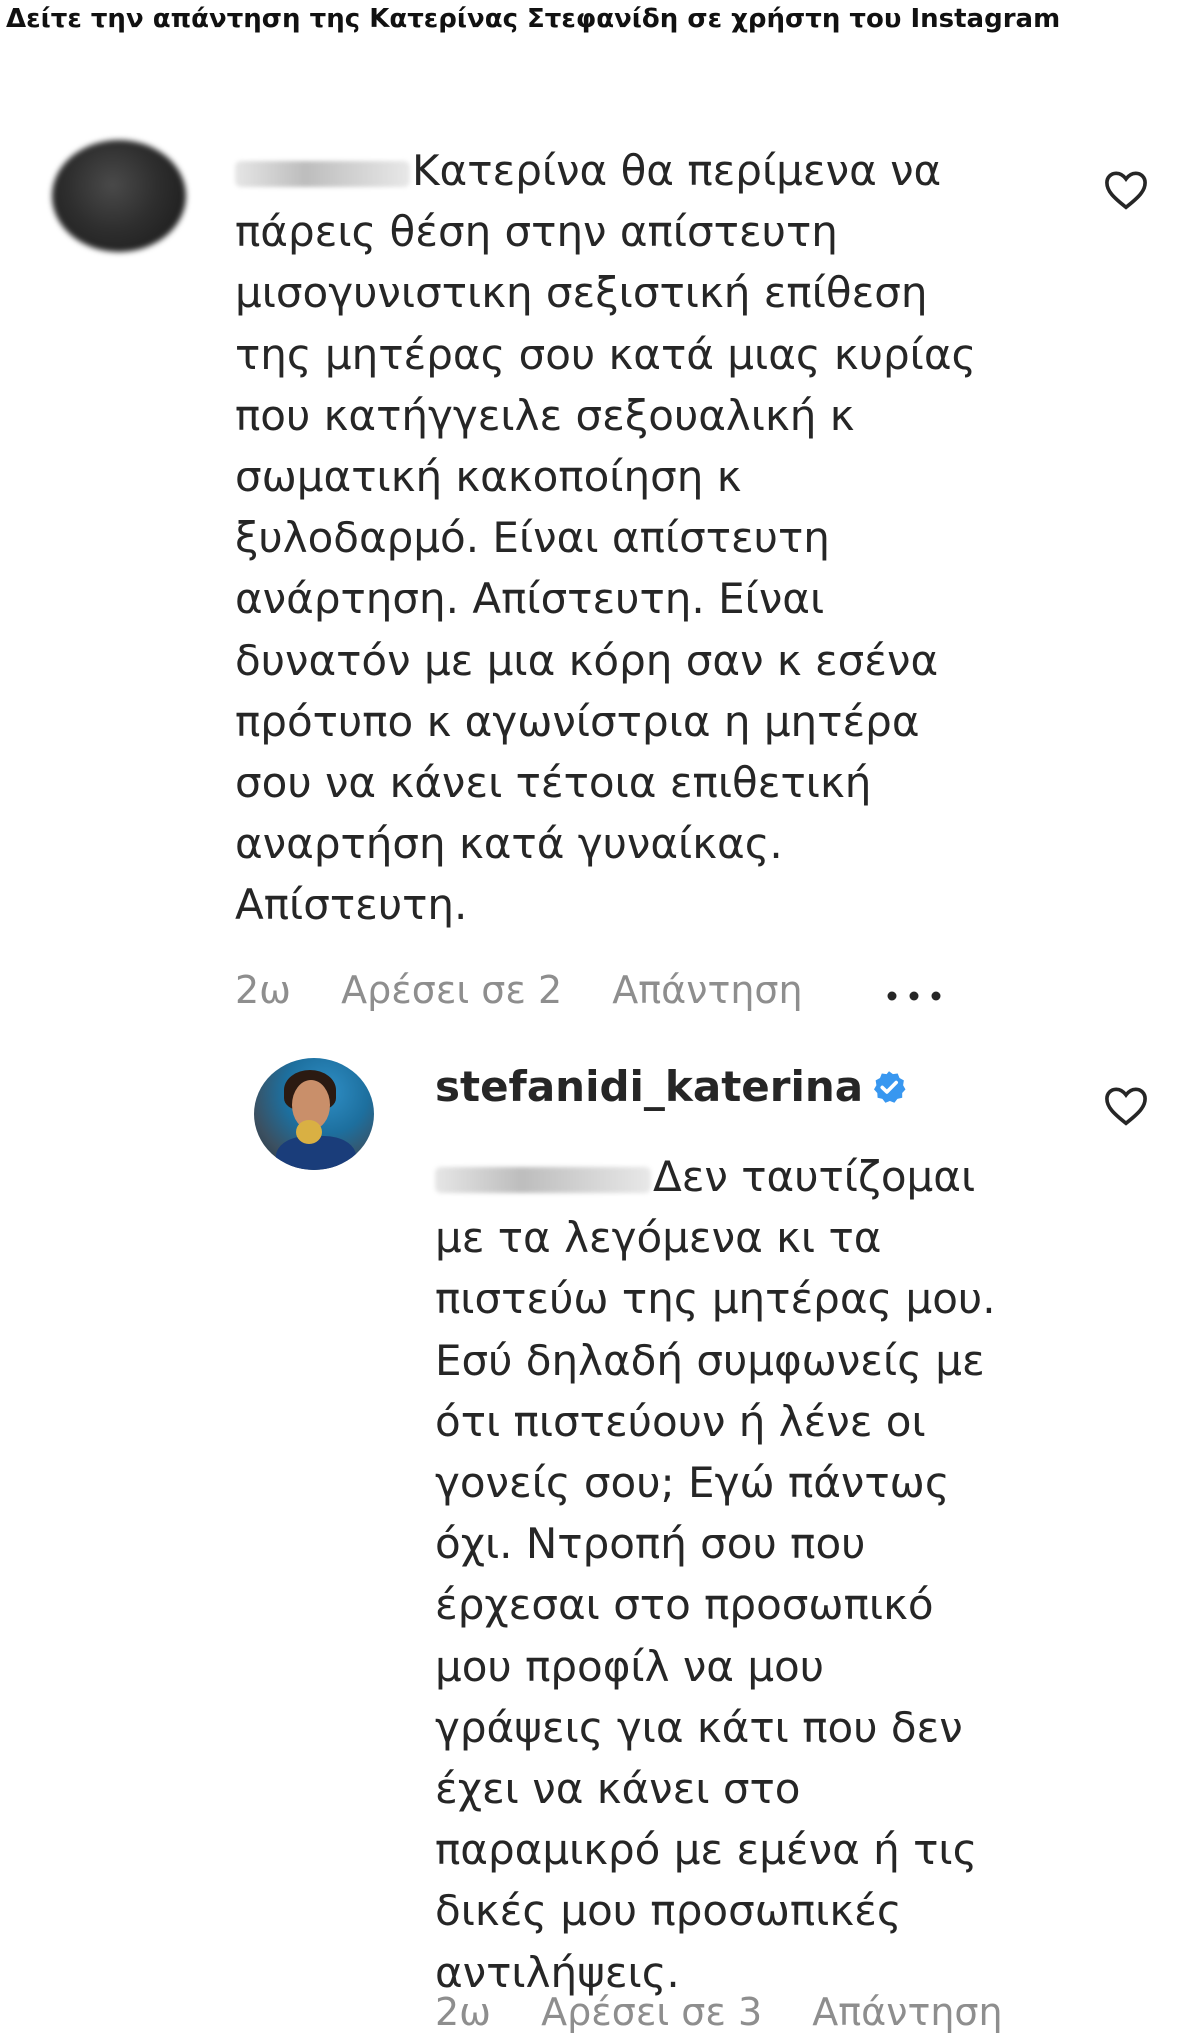  What do you see at coordinates (658, 1238) in the screenshot?
I see `comment-line: με τα λεγόμενα κι τα` at bounding box center [658, 1238].